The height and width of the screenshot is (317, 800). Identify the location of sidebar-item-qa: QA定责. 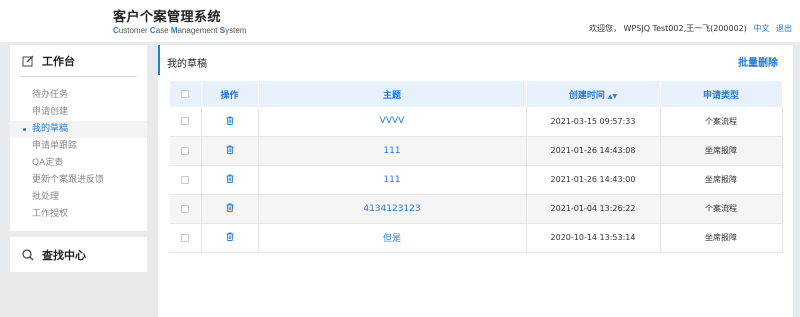
(78, 163).